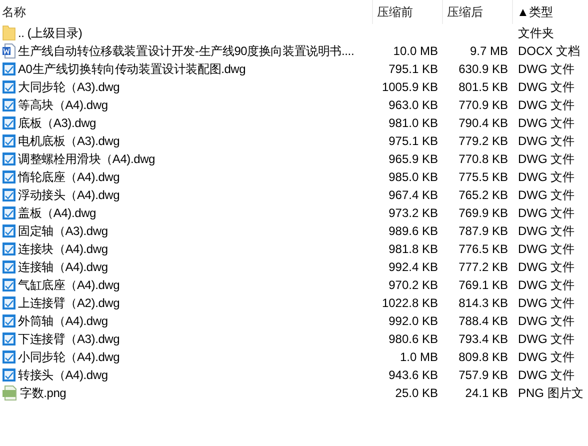  What do you see at coordinates (536, 33) in the screenshot?
I see `file-type: 文件夹` at bounding box center [536, 33].